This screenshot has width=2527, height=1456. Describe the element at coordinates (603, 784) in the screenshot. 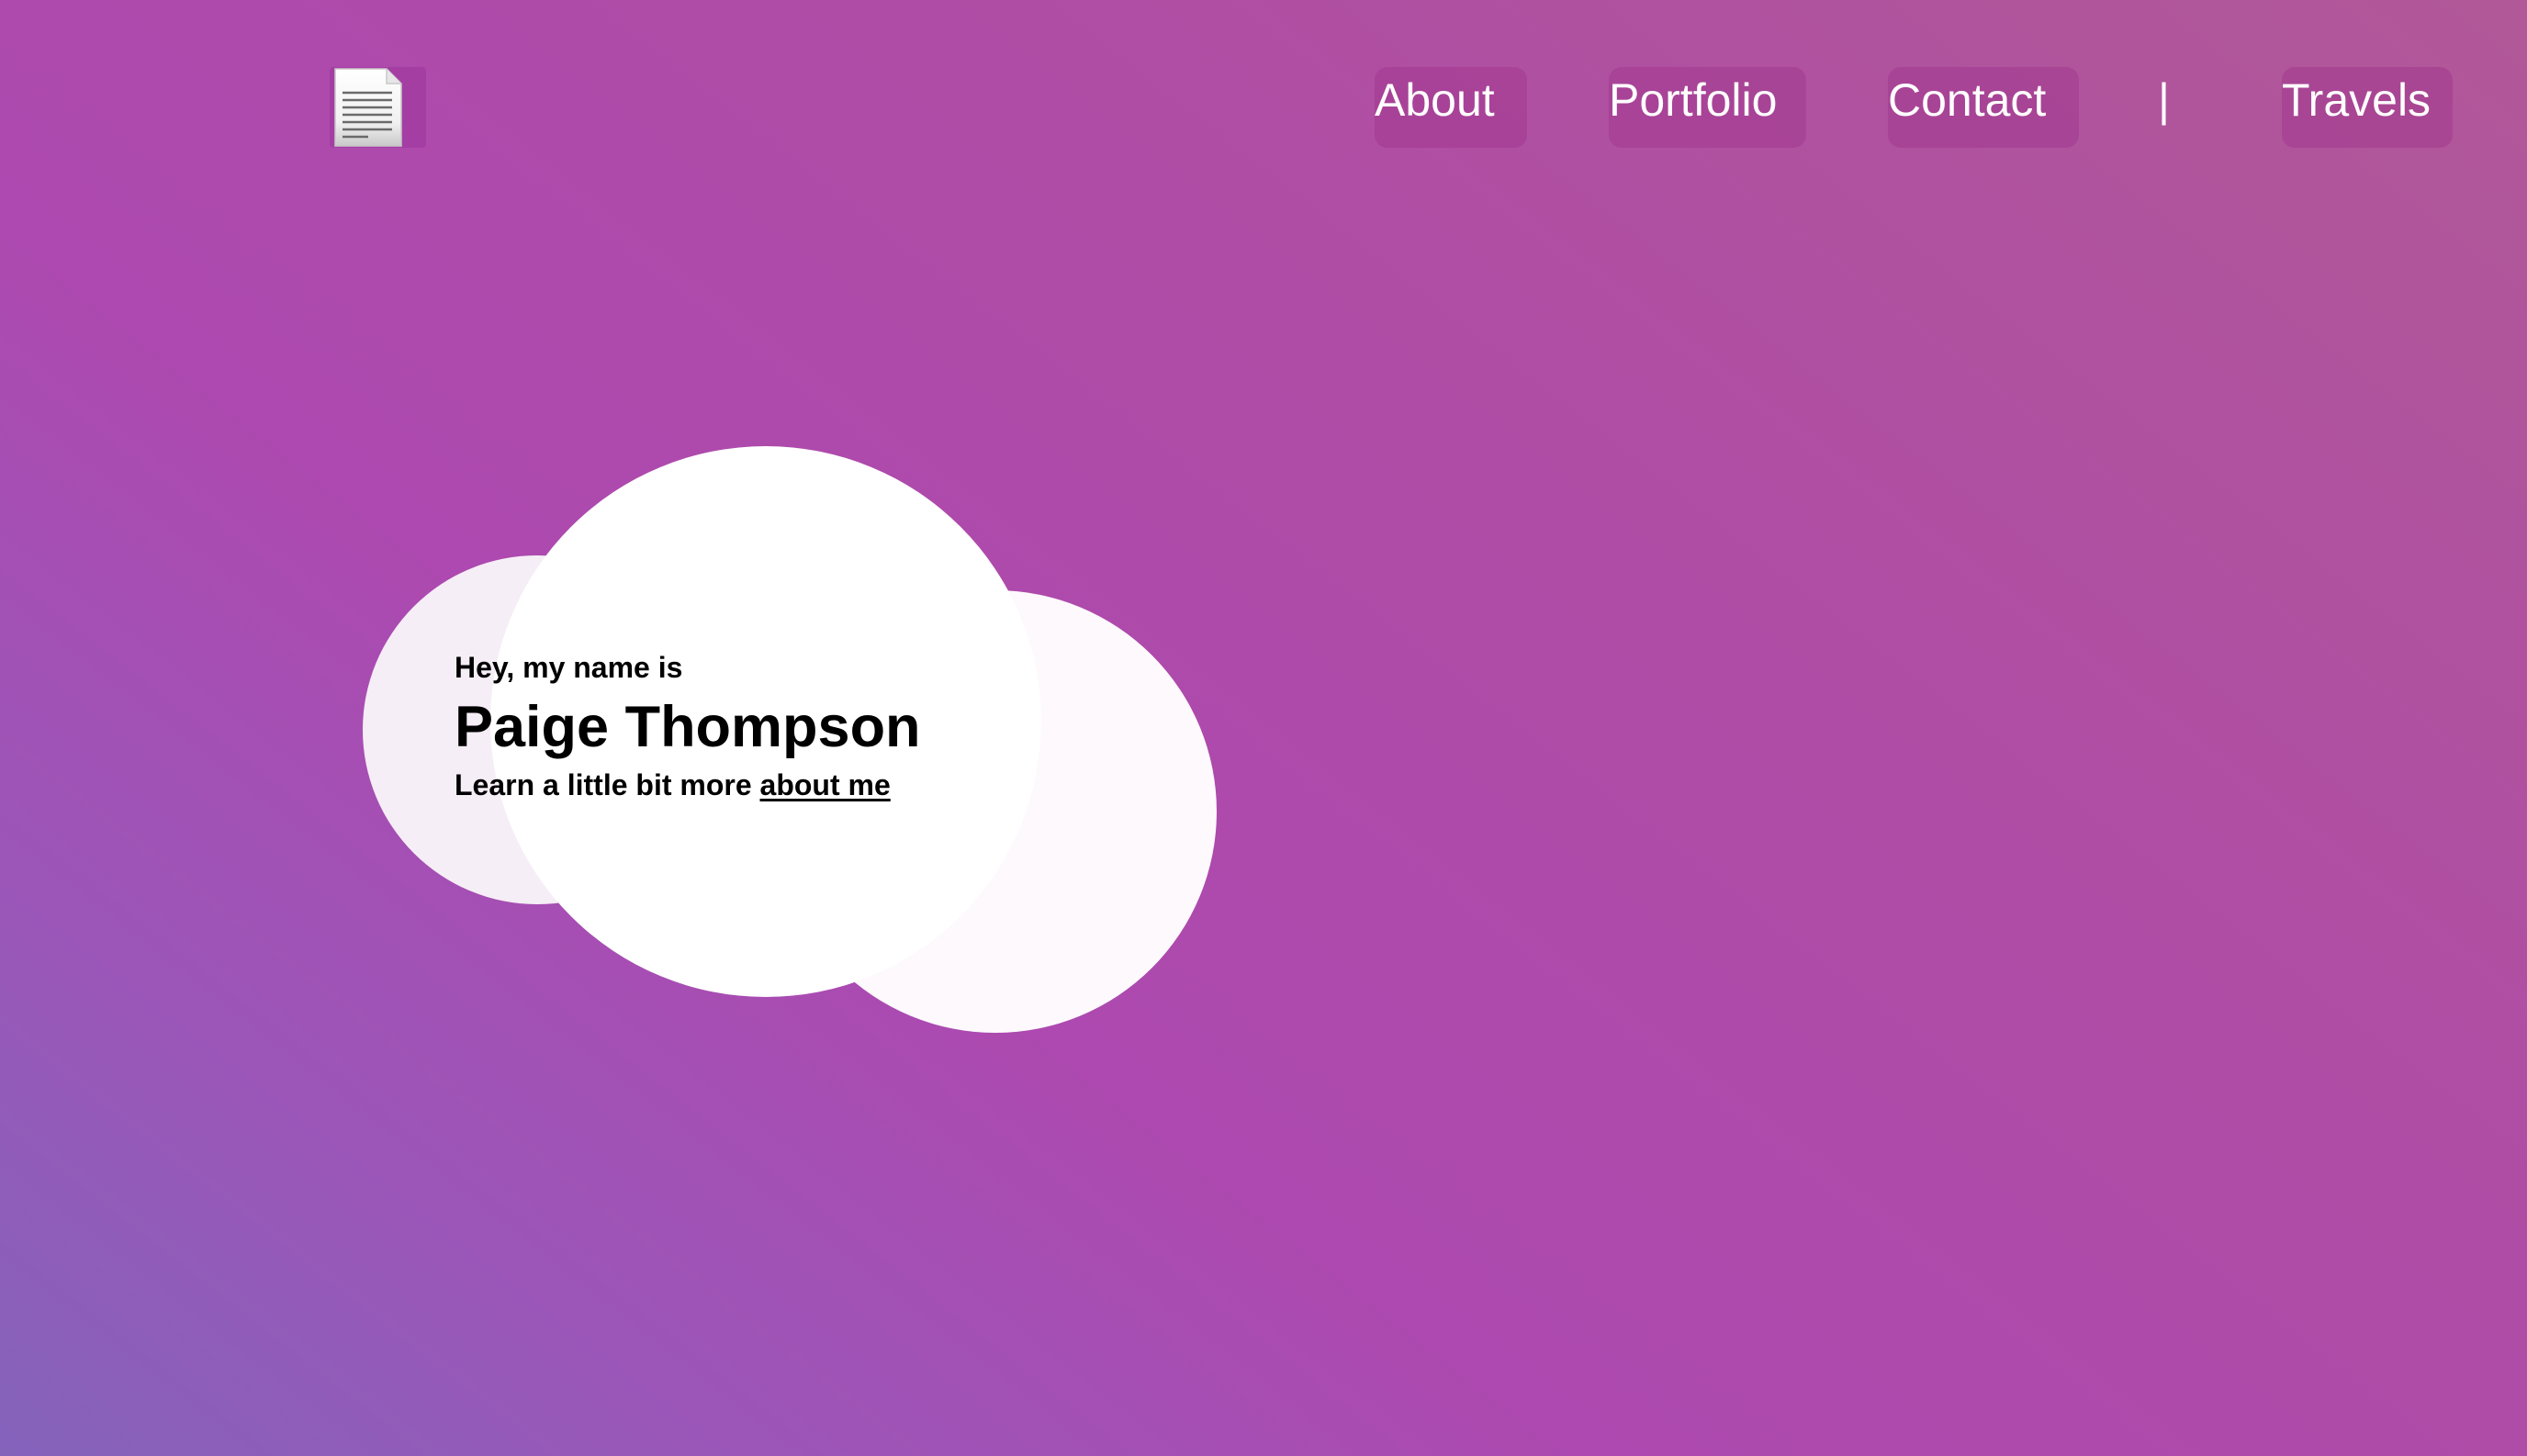

I see `learn-more-prefix: Learn a little bit more` at that location.